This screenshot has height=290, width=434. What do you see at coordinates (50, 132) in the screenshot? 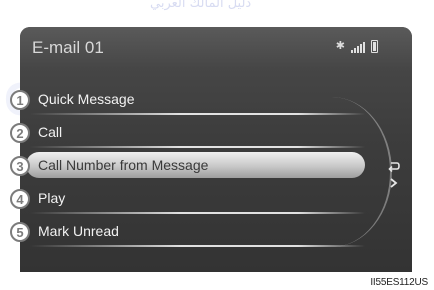
I see `menu-item-label: Call` at bounding box center [50, 132].